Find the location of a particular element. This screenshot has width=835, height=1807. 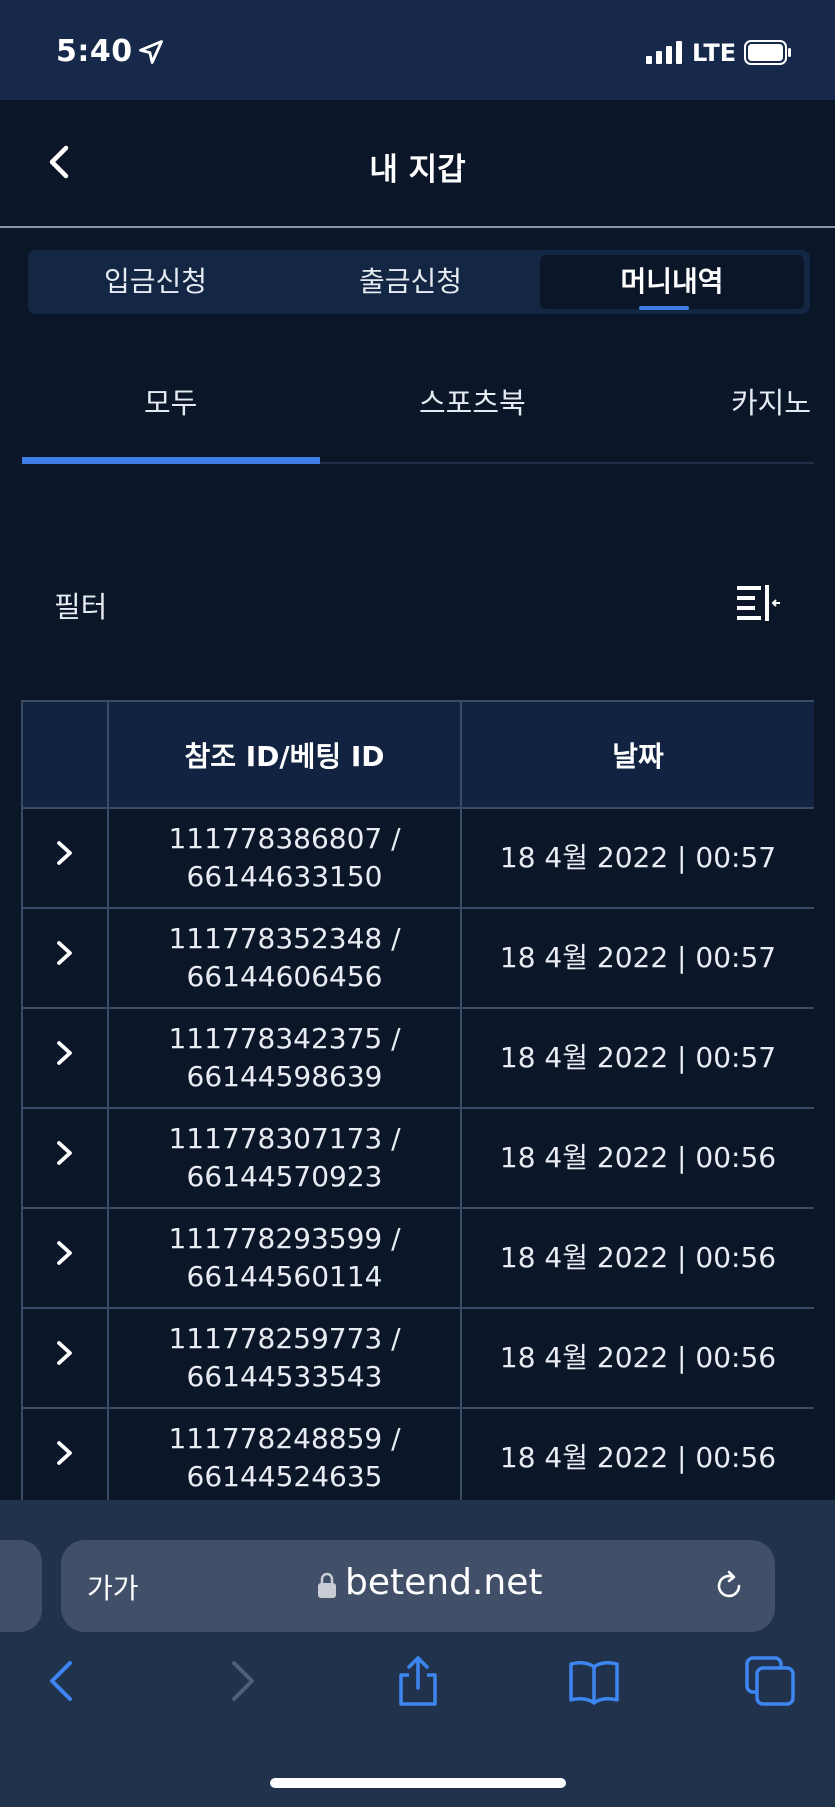

reference-id: 111778352348 / is located at coordinates (284, 938).